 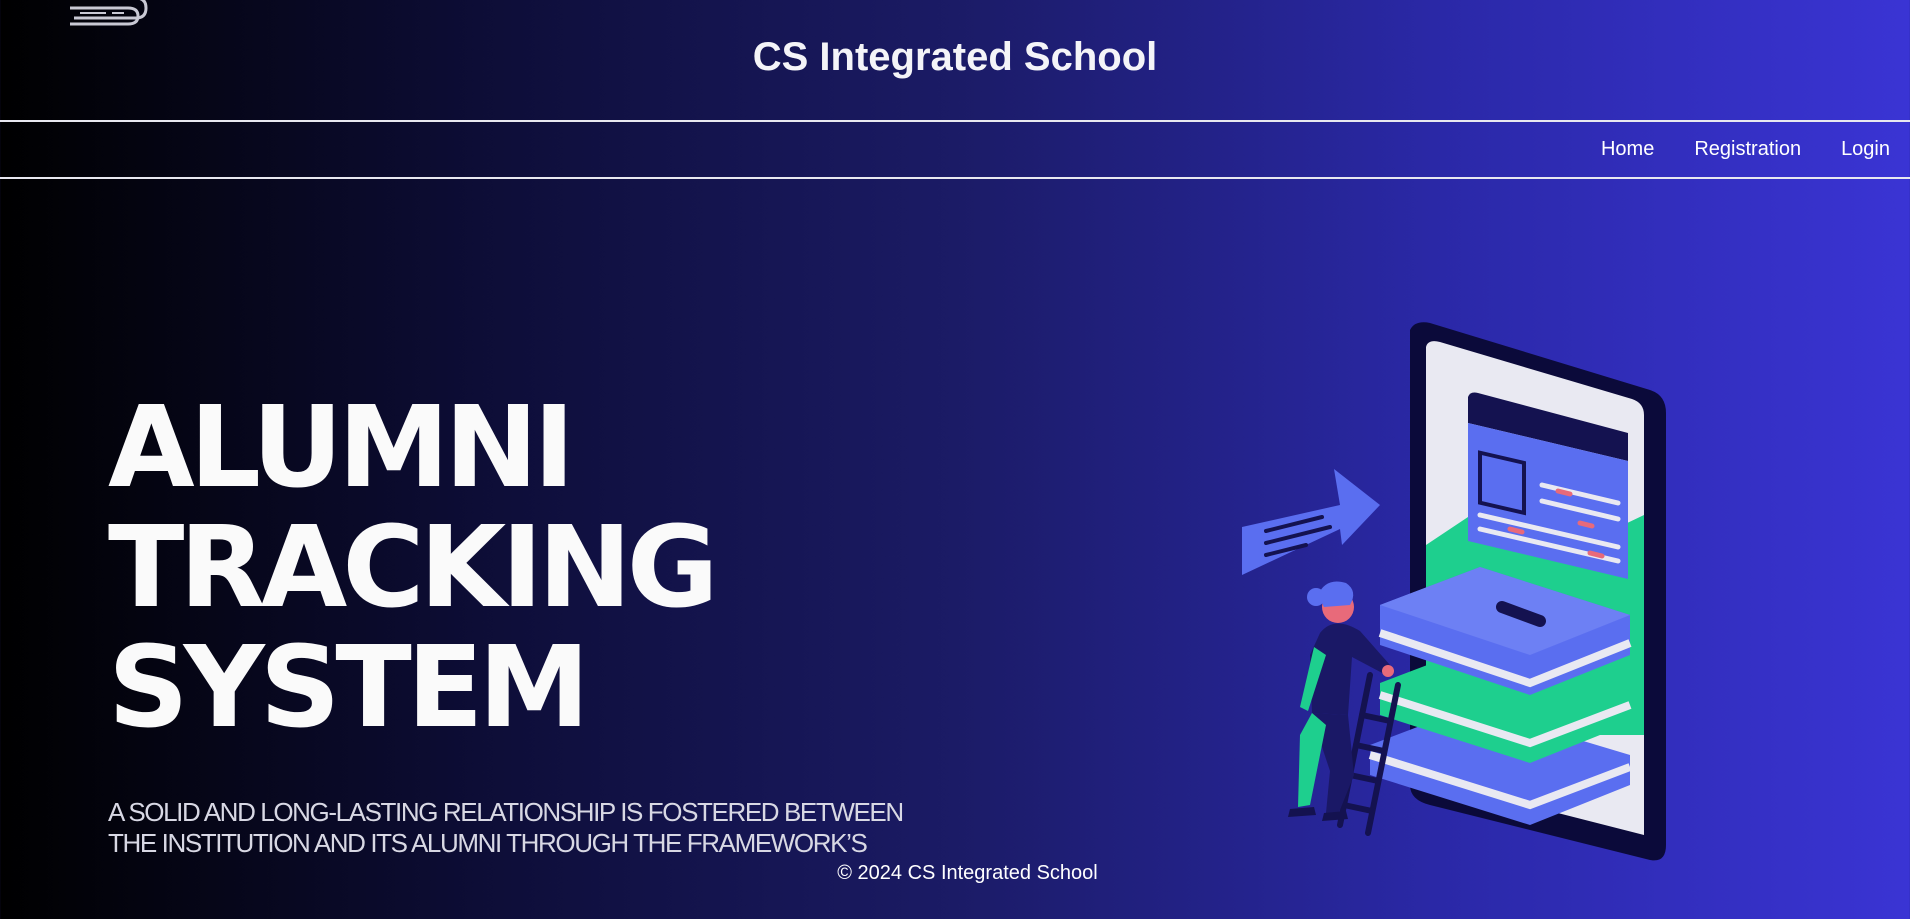 I want to click on footer-copyright: © 2024 CS Integrated School, so click(x=967, y=873).